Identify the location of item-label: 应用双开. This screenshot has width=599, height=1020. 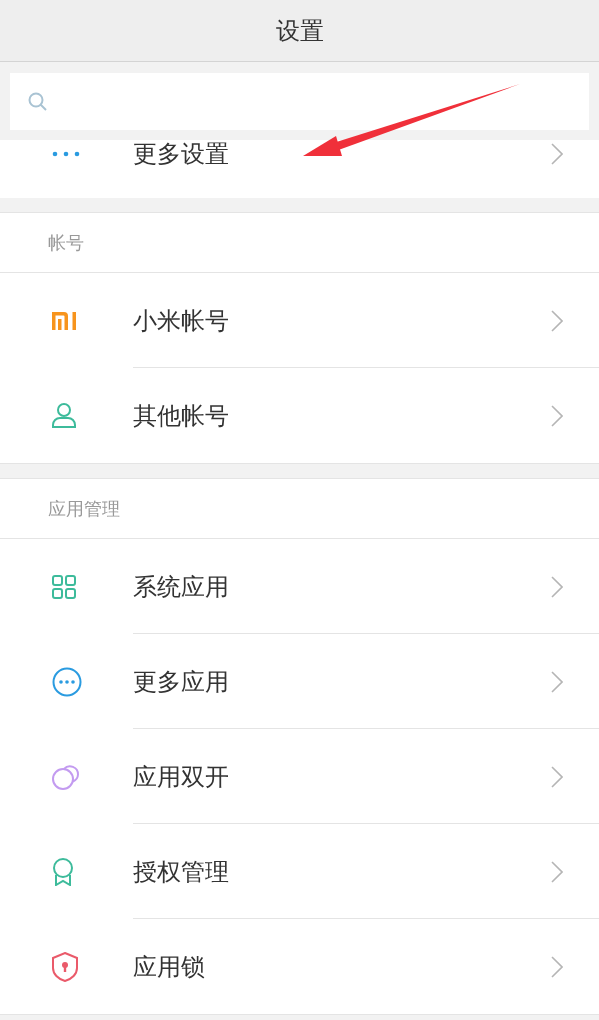
(181, 777).